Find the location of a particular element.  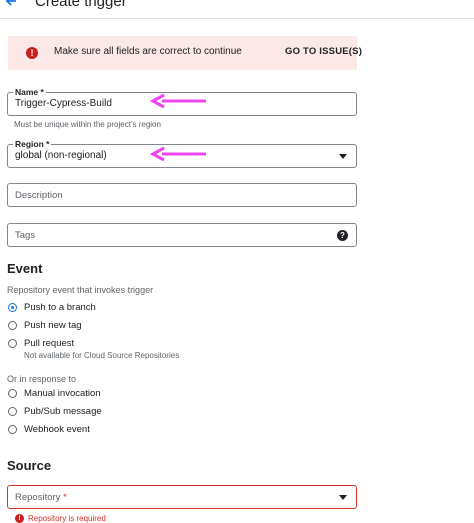

annotation-arrow-region is located at coordinates (178, 154).